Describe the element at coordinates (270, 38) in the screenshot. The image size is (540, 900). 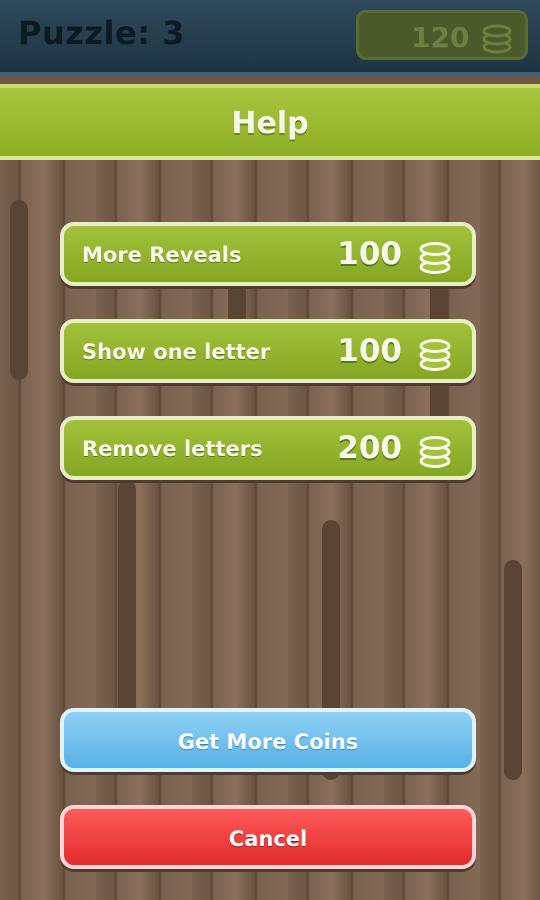
I see `top-bar: Puzzle: 3 120` at that location.